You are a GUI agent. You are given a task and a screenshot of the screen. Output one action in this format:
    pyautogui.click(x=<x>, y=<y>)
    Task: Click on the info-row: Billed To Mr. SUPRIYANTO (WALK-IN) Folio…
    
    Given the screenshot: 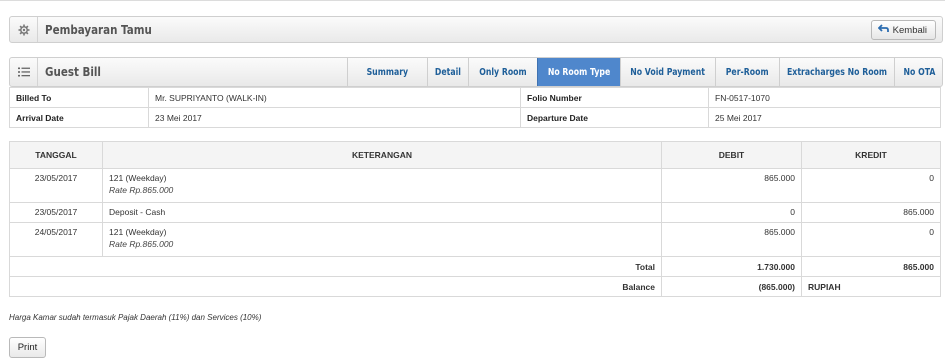 What is the action you would take?
    pyautogui.click(x=475, y=97)
    